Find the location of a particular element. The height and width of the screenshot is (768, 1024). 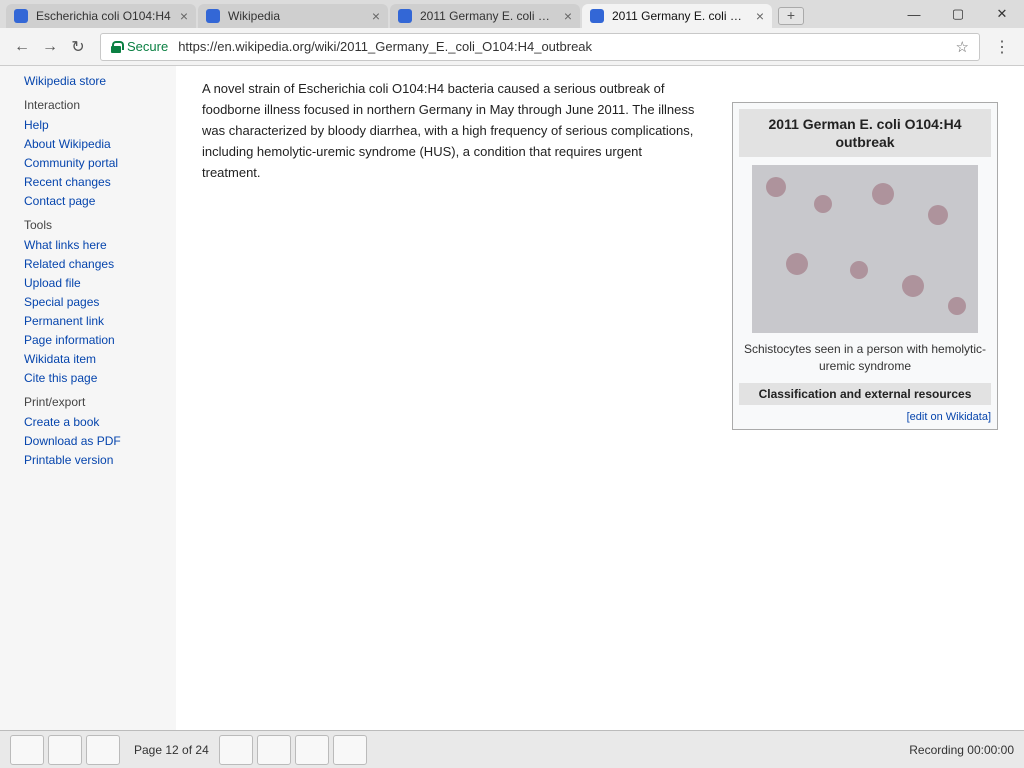

bookmark-star-icon: ☆ is located at coordinates (962, 47).